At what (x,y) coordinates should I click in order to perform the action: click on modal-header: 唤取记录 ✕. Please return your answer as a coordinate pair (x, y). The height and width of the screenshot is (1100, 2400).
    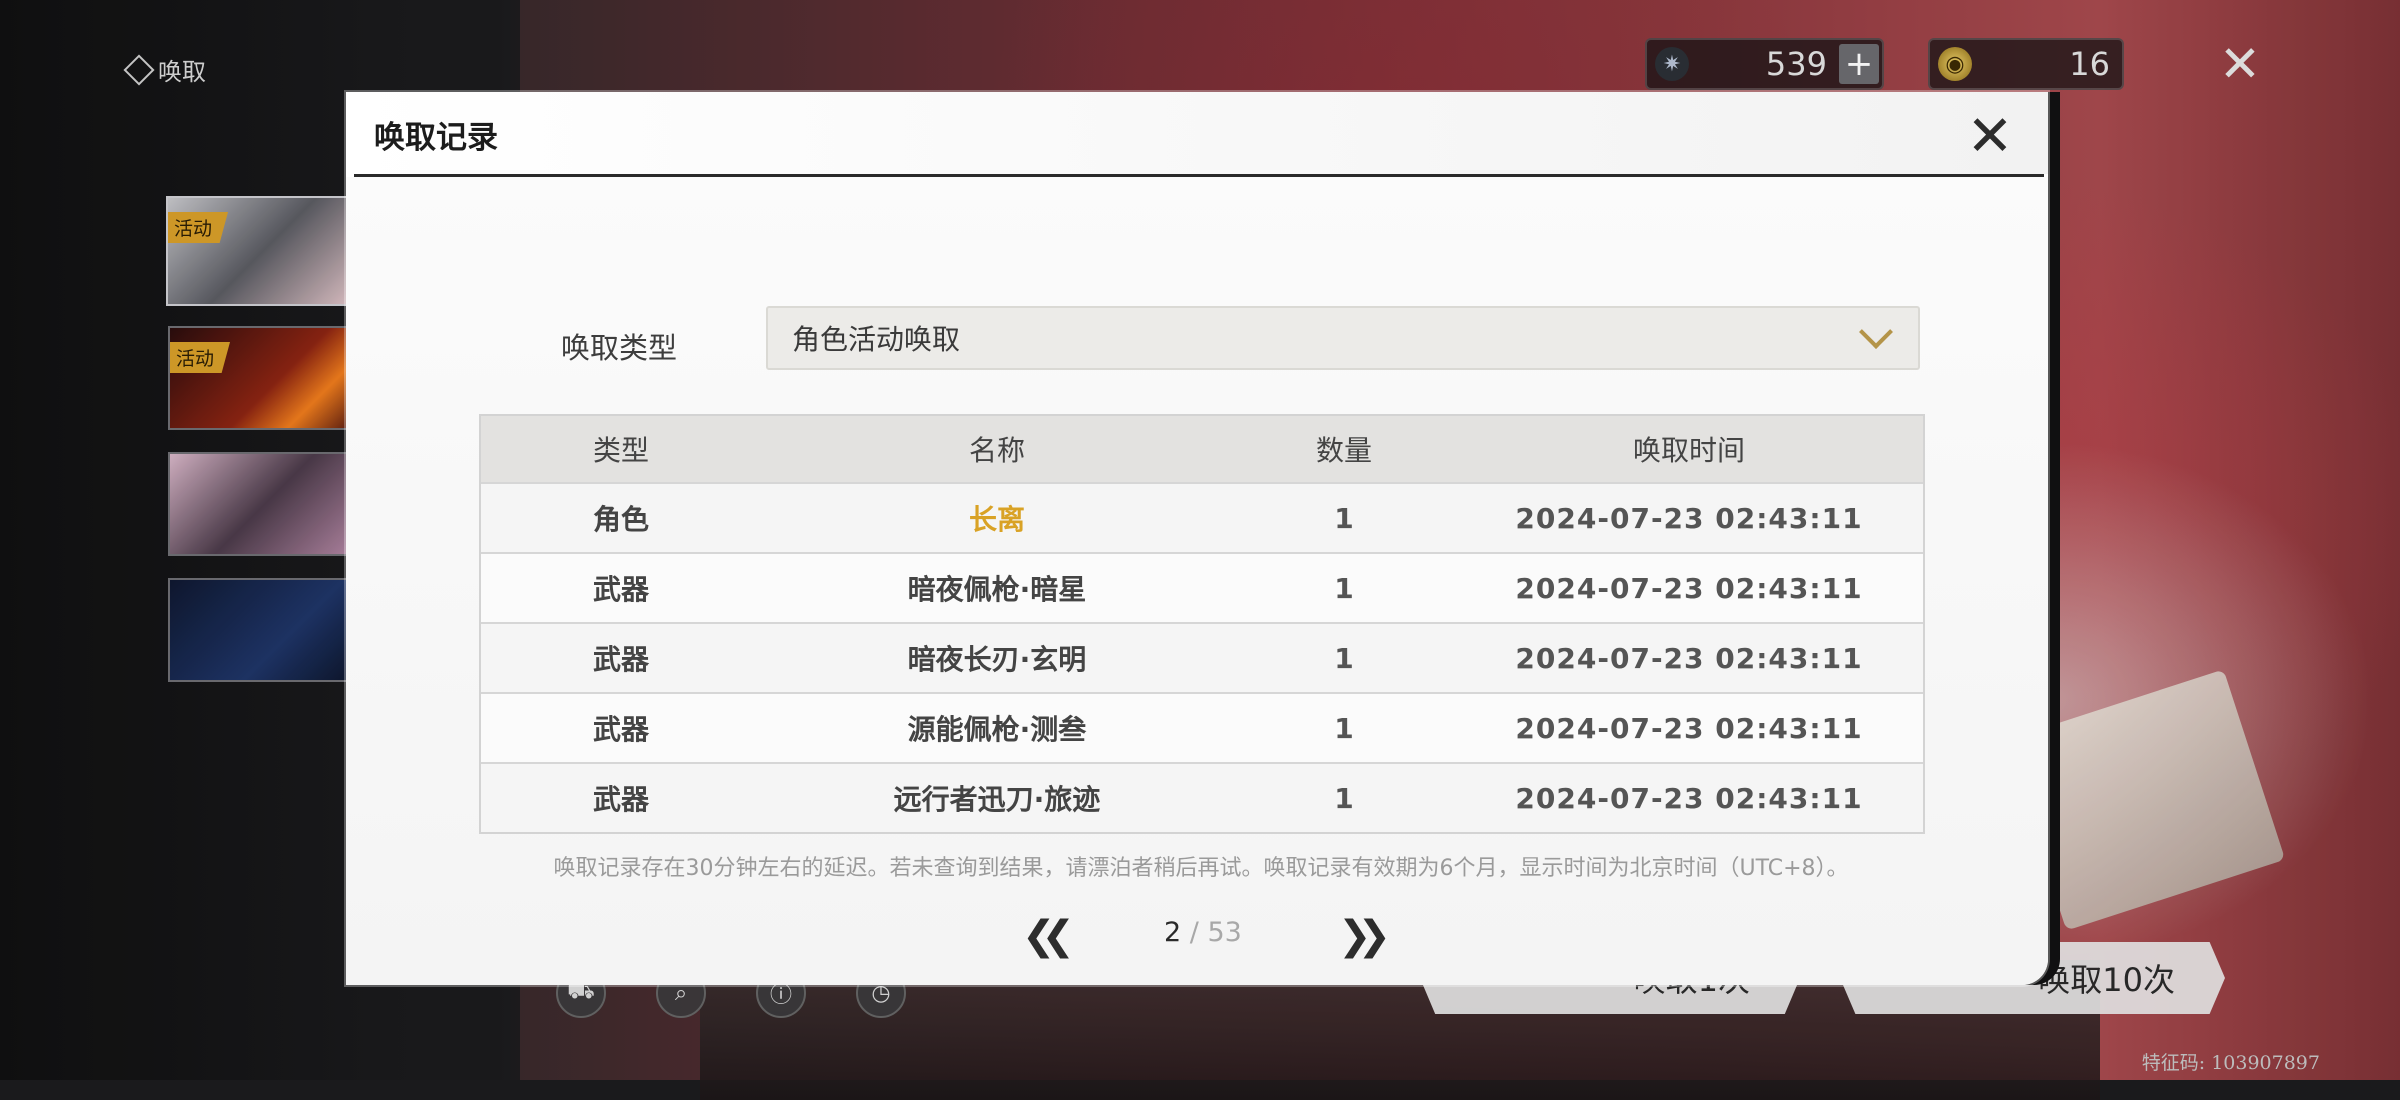
    Looking at the image, I should click on (1197, 133).